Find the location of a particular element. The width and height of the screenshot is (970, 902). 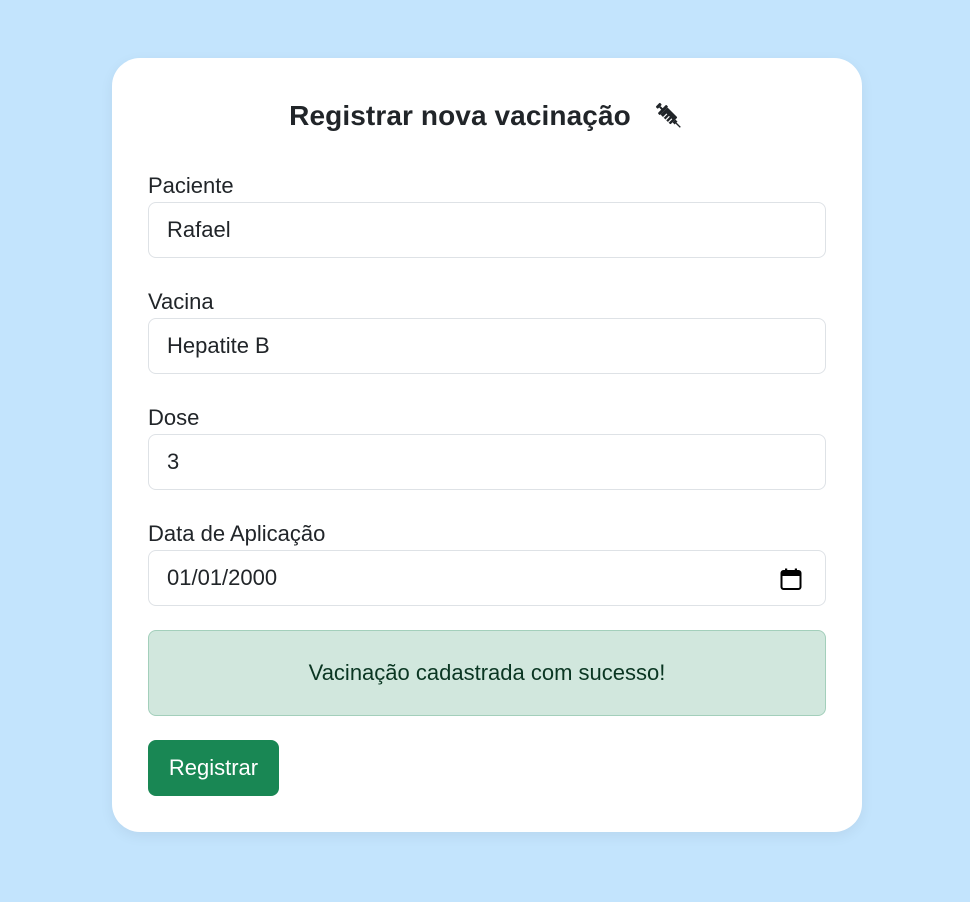

syringe-icon is located at coordinates (668, 115).